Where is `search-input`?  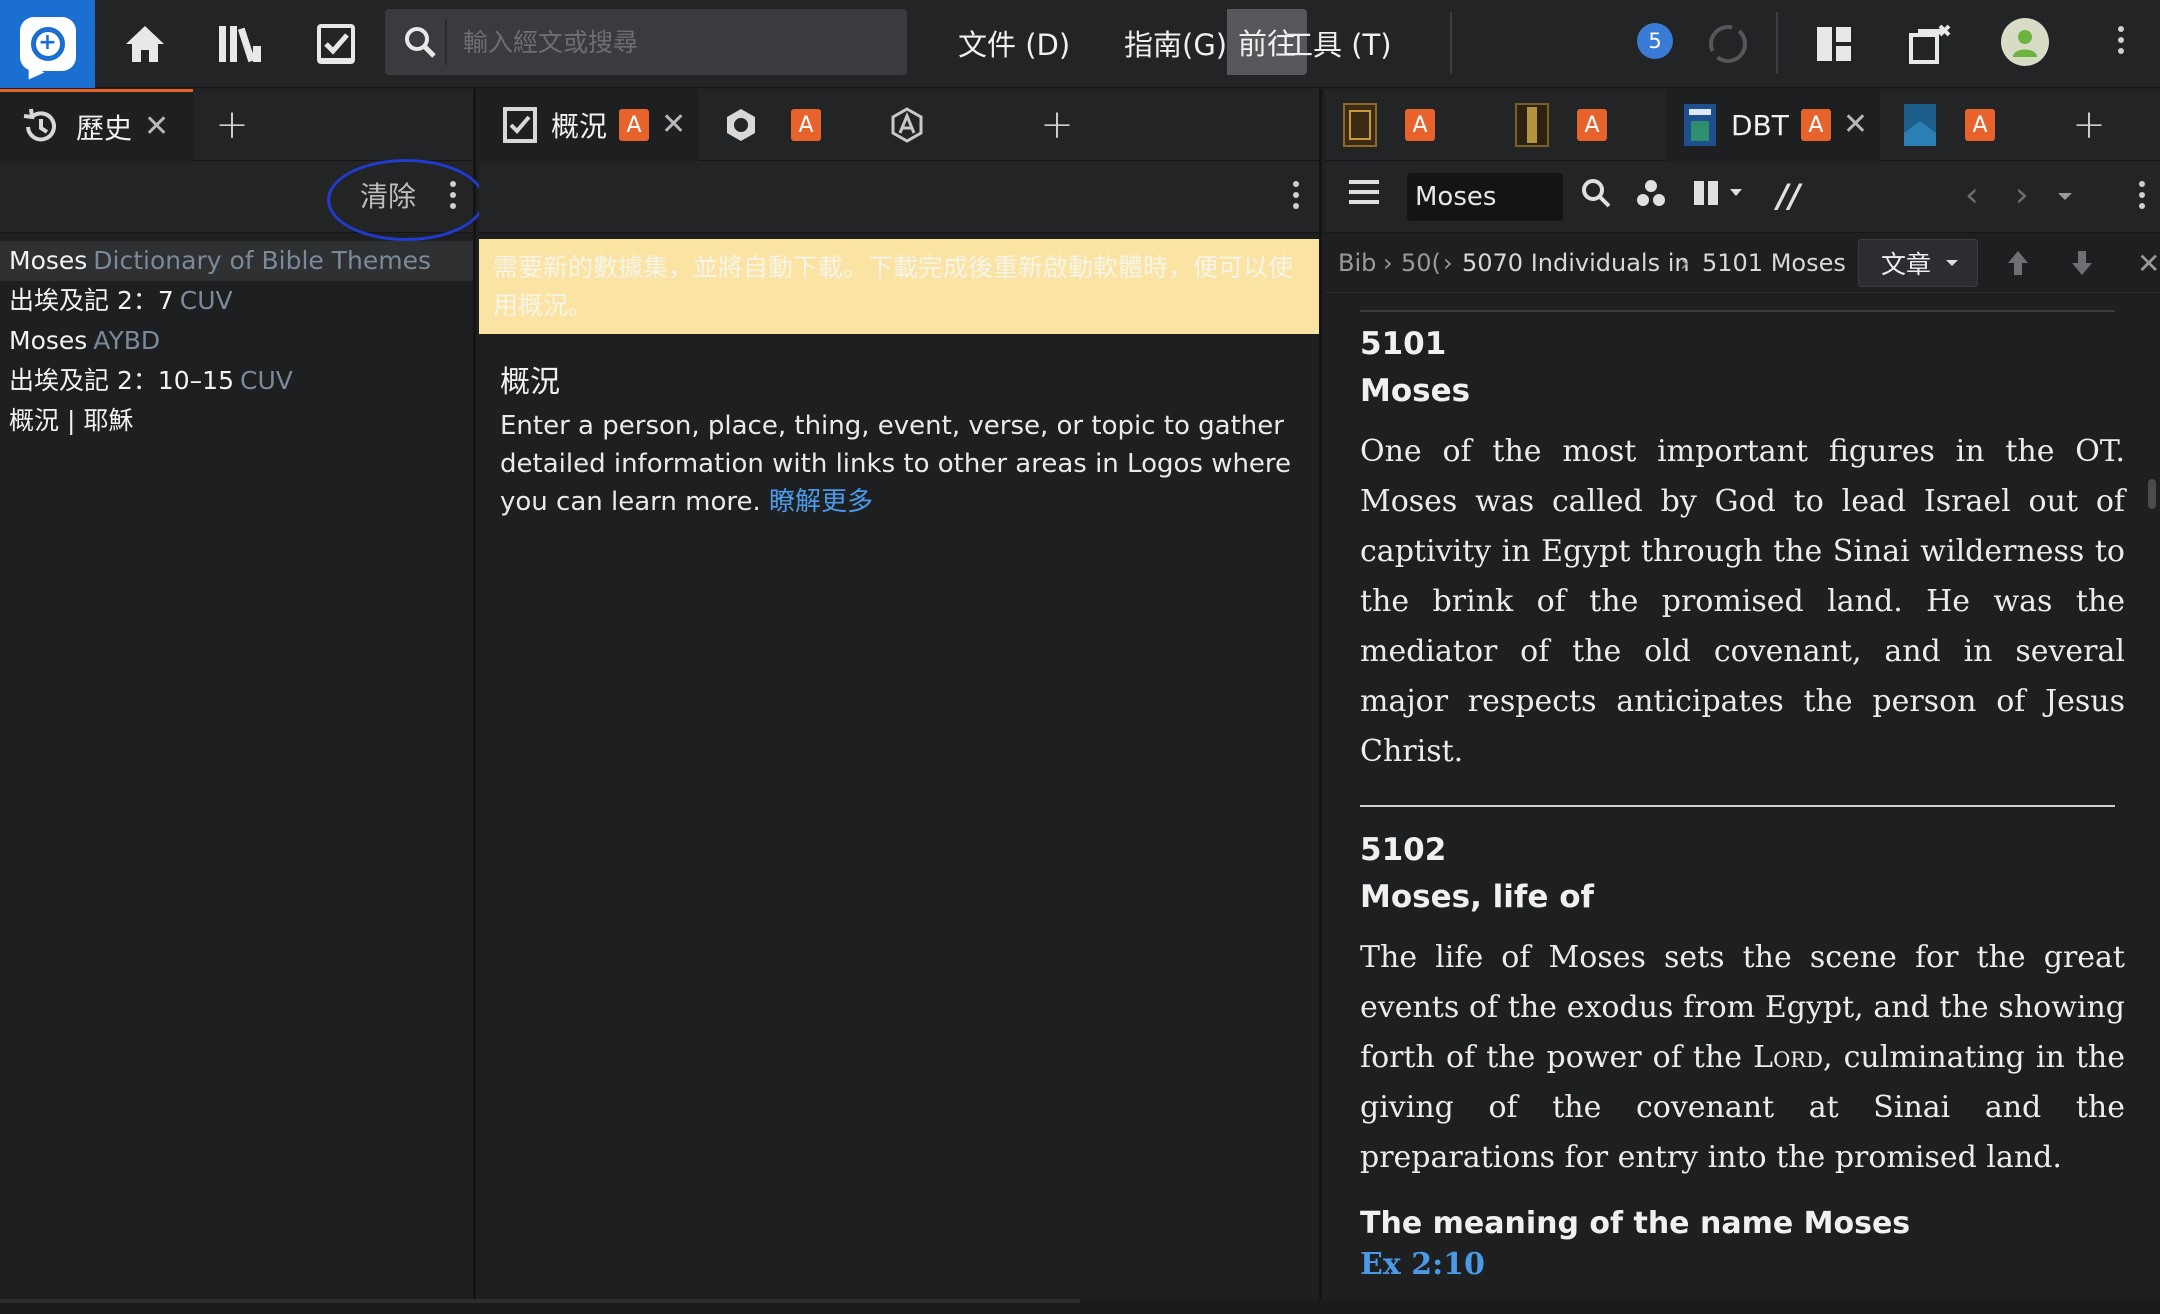
search-input is located at coordinates (643, 42).